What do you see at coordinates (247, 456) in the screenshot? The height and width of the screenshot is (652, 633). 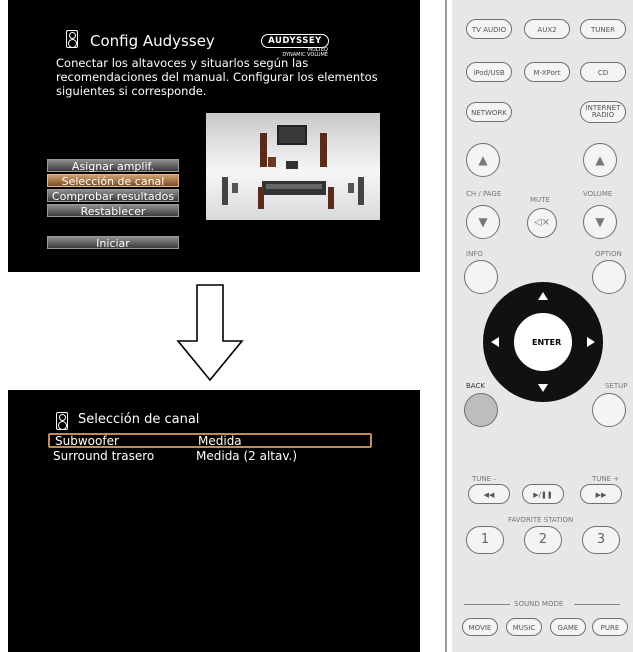 I see `row-value: Medida (2 altav.)` at bounding box center [247, 456].